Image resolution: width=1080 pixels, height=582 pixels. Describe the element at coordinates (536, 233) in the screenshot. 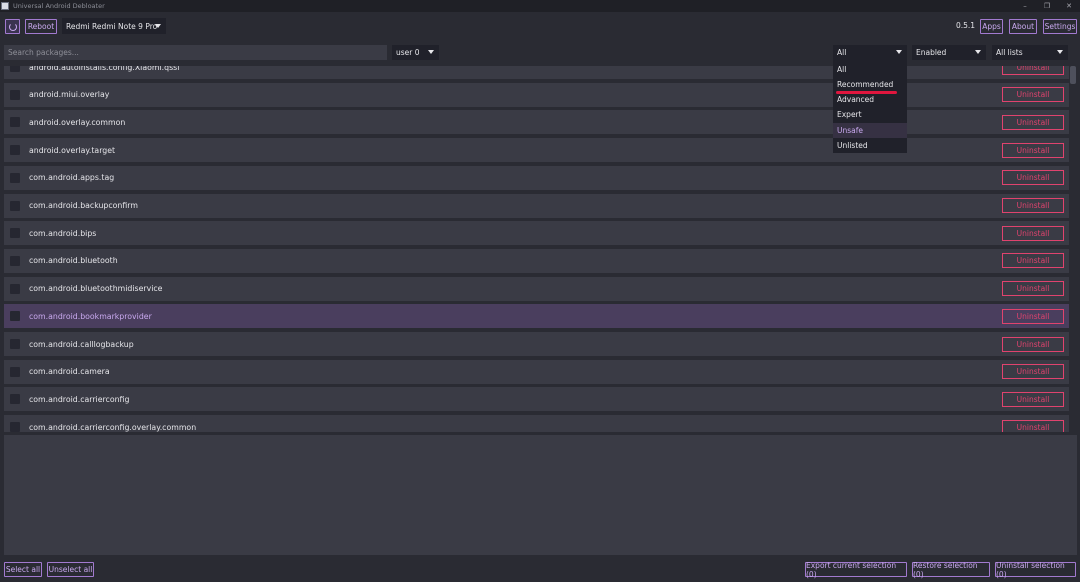

I see `package-row: com.android.bips Uninstall` at that location.